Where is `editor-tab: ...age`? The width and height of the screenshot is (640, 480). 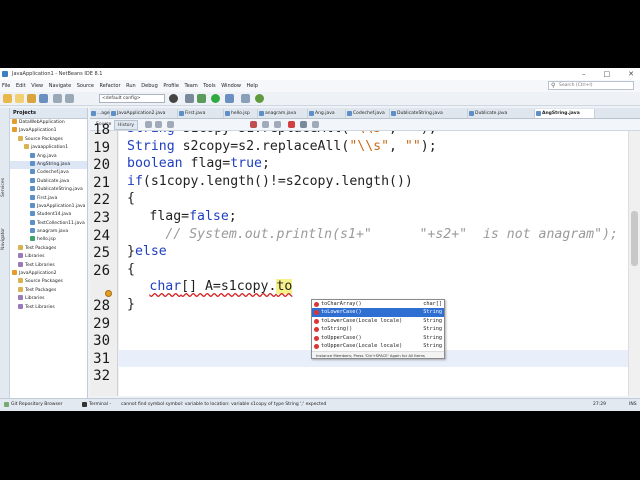
editor-tab: ...age is located at coordinates (100, 113).